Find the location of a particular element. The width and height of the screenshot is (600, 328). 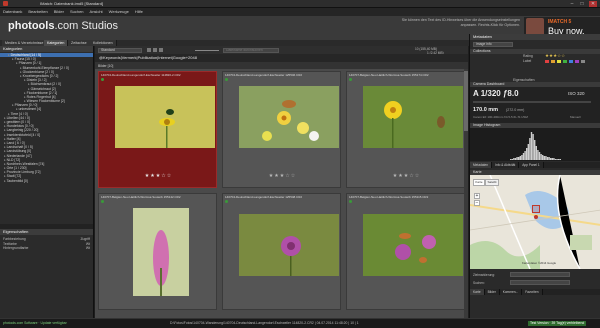

panel-tab: App Panel 1 is located at coordinates (531, 165).